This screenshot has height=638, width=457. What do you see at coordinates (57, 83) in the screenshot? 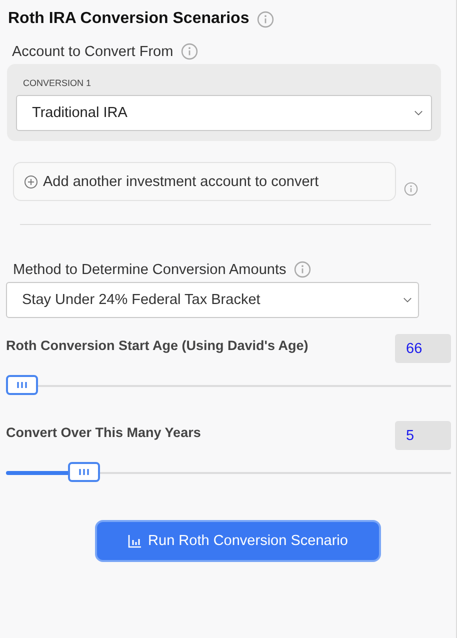
I see `conversion-label: CONVERSION 1` at bounding box center [57, 83].